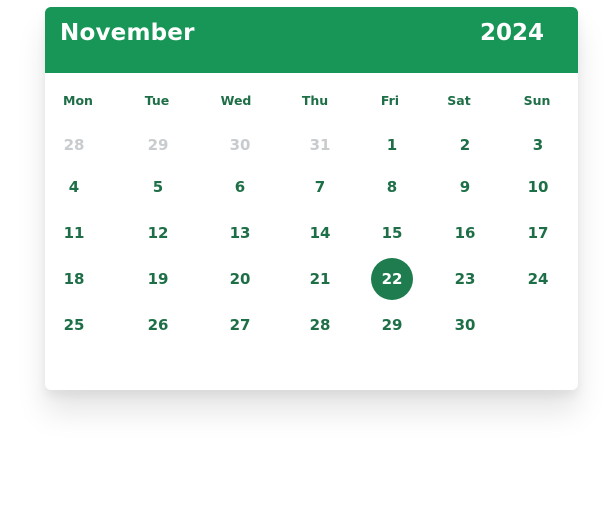 The height and width of the screenshot is (520, 606). What do you see at coordinates (157, 100) in the screenshot?
I see `weekday-tue: Tue` at bounding box center [157, 100].